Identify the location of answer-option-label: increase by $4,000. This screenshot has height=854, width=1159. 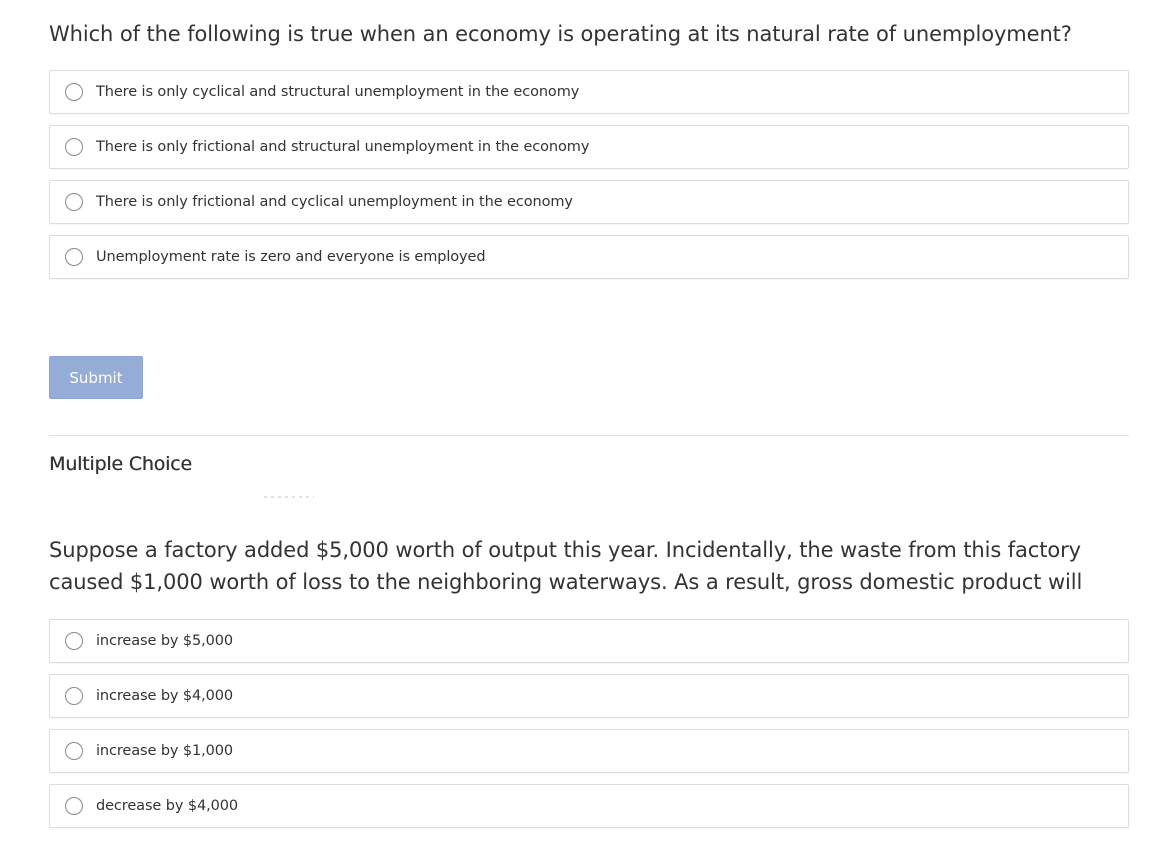
(165, 696).